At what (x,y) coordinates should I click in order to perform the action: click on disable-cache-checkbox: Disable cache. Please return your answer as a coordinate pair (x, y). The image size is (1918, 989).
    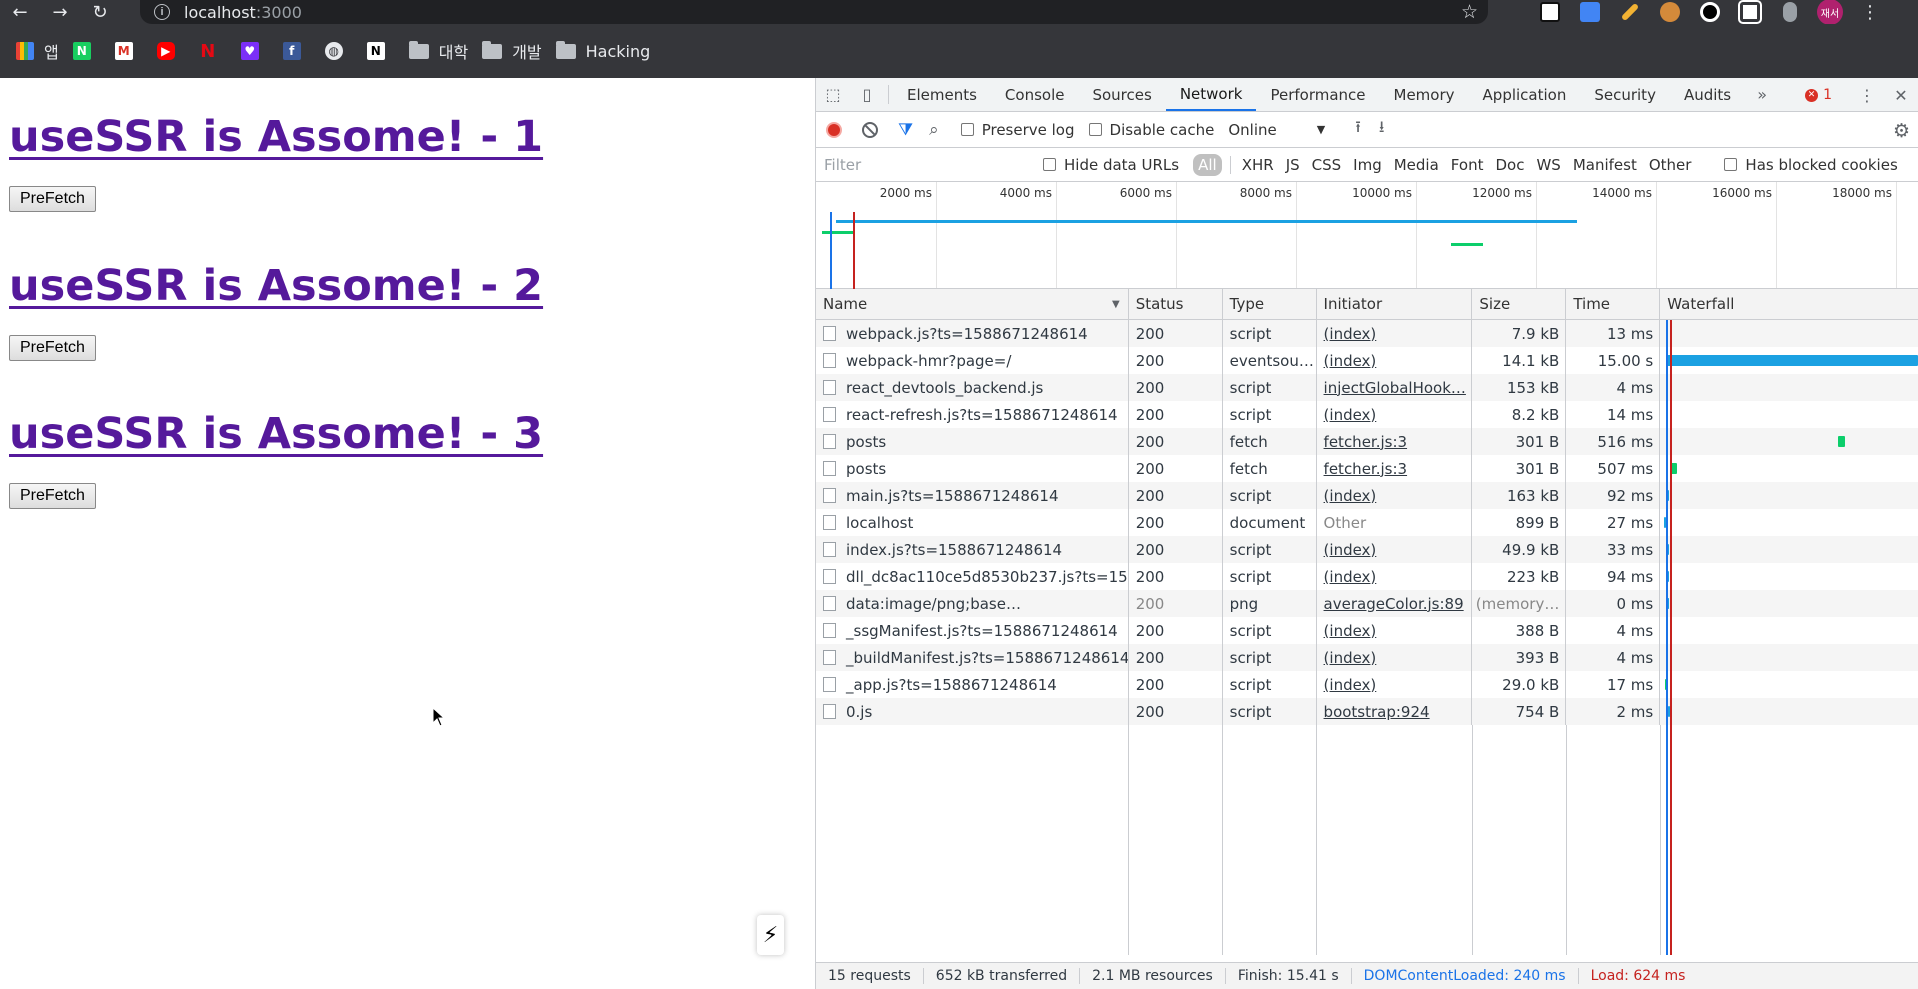
    Looking at the image, I should click on (1151, 130).